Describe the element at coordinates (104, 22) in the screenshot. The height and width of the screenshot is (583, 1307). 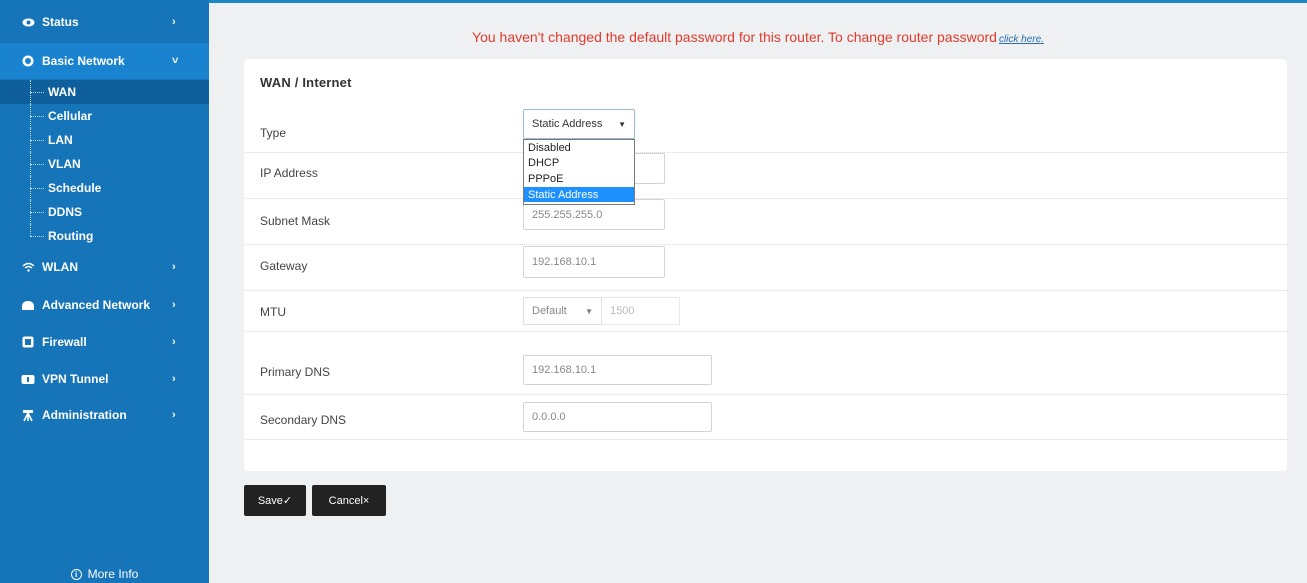
I see `nav-status: Status ›` at that location.